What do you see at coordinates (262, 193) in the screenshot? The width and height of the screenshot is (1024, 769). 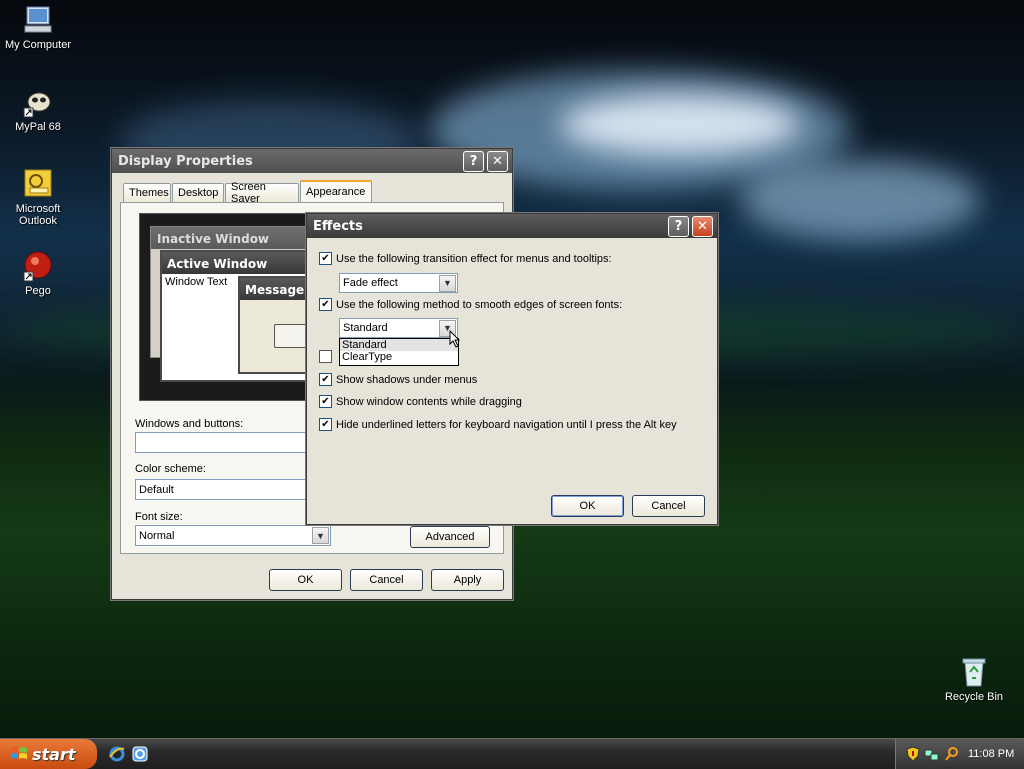 I see `tab-screen-saver: Screen Saver` at bounding box center [262, 193].